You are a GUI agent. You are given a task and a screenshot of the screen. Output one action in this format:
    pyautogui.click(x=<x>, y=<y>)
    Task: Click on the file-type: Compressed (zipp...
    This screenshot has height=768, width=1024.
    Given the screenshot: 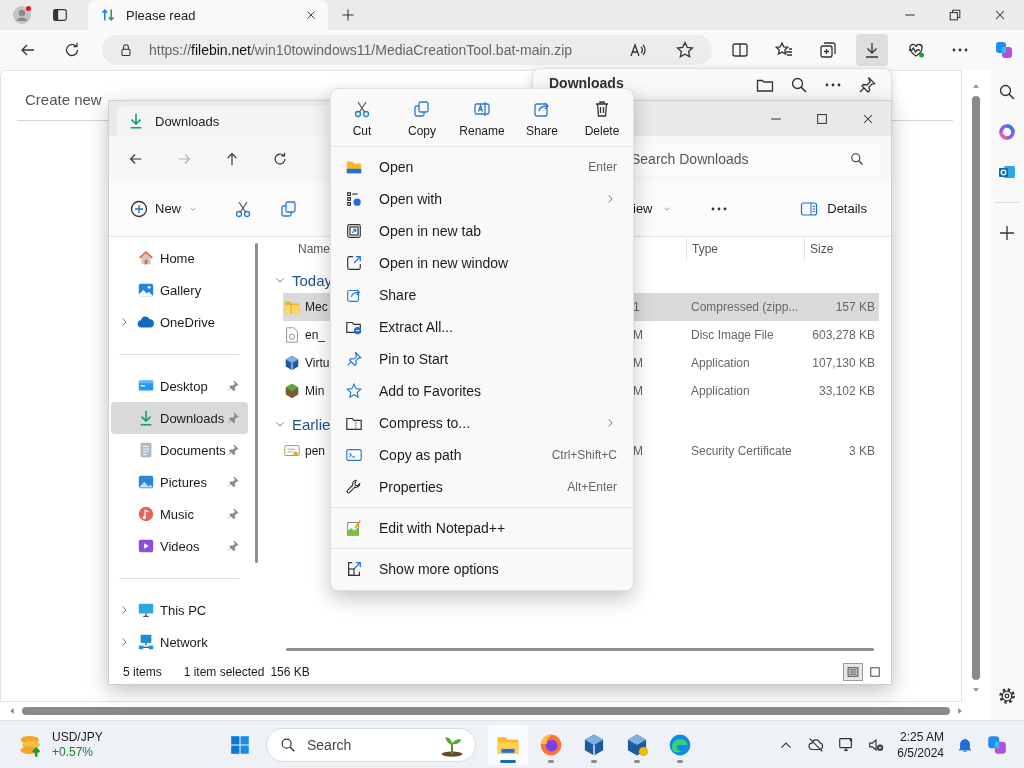 What is the action you would take?
    pyautogui.click(x=745, y=307)
    